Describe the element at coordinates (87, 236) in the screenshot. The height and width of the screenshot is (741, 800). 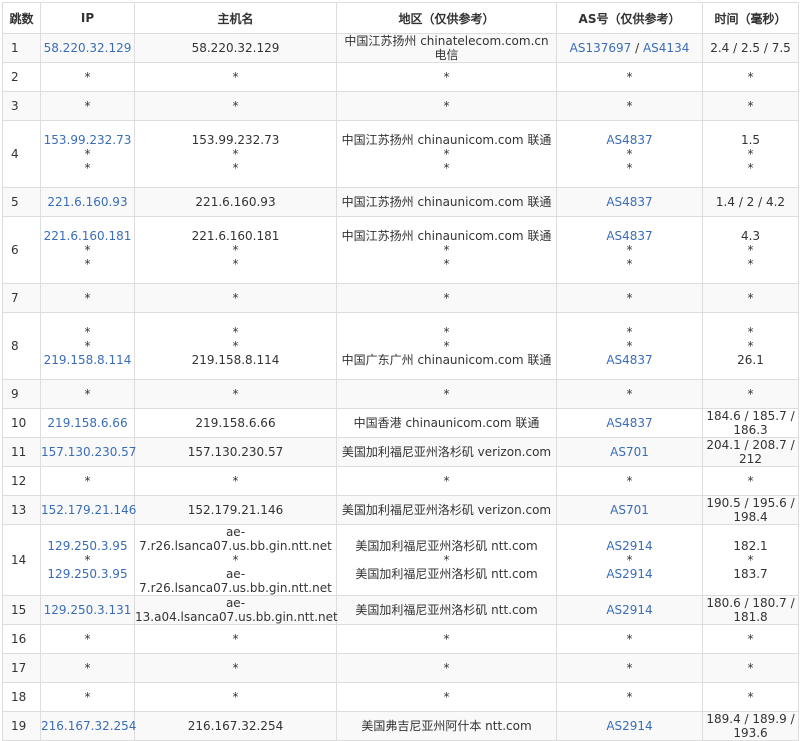
I see `ip-link: 221.6.160.181` at that location.